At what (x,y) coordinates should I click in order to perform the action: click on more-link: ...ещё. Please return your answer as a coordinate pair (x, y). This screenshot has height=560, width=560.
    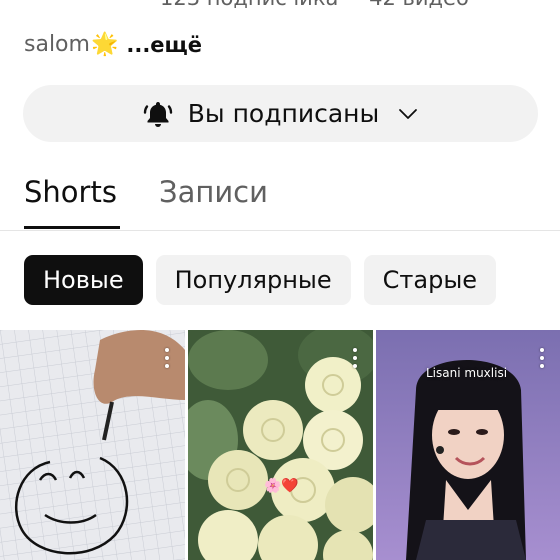
    Looking at the image, I should click on (164, 45).